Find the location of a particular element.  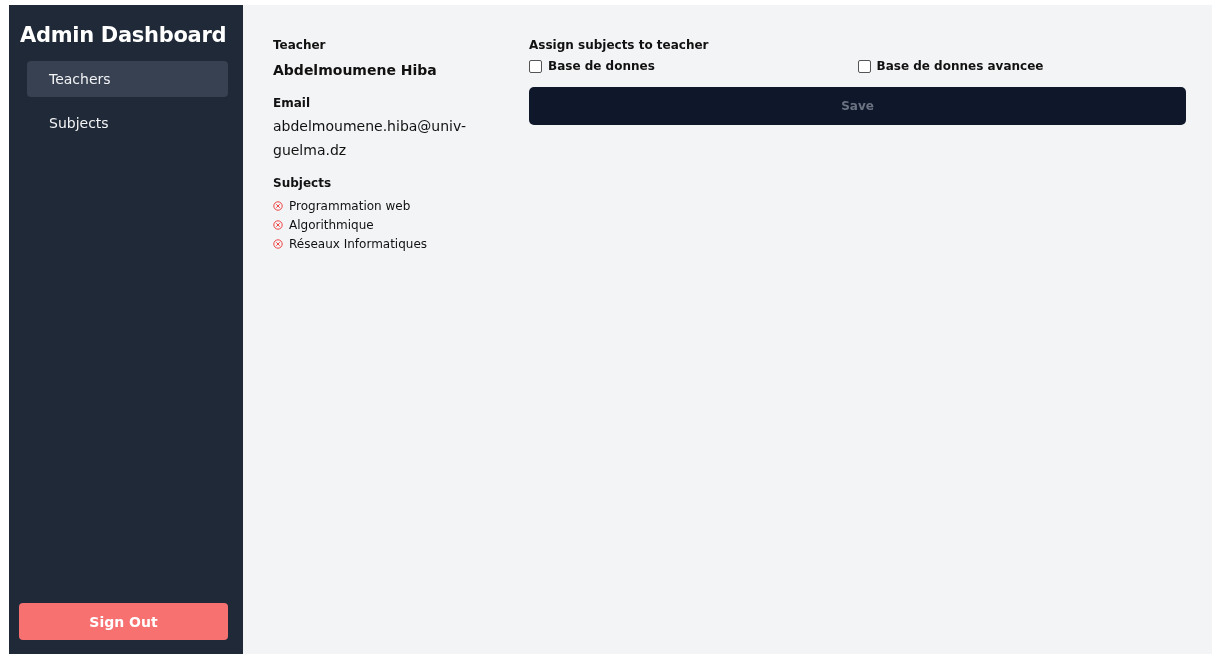

field-label: Teacher is located at coordinates (299, 45).